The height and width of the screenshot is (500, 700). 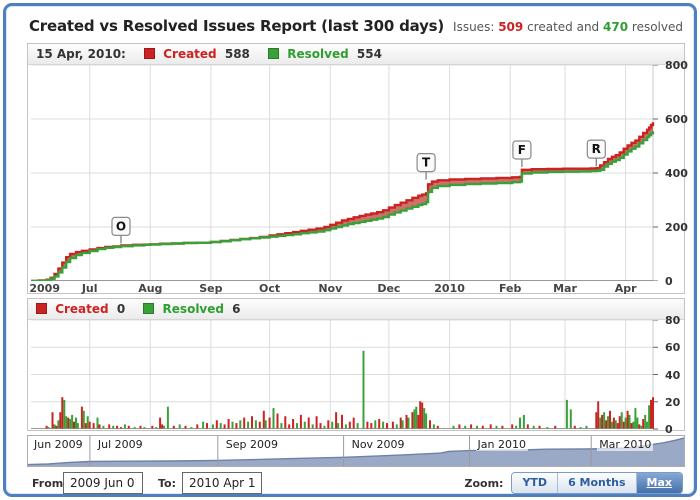 I want to click on daily-bars, so click(x=349, y=389).